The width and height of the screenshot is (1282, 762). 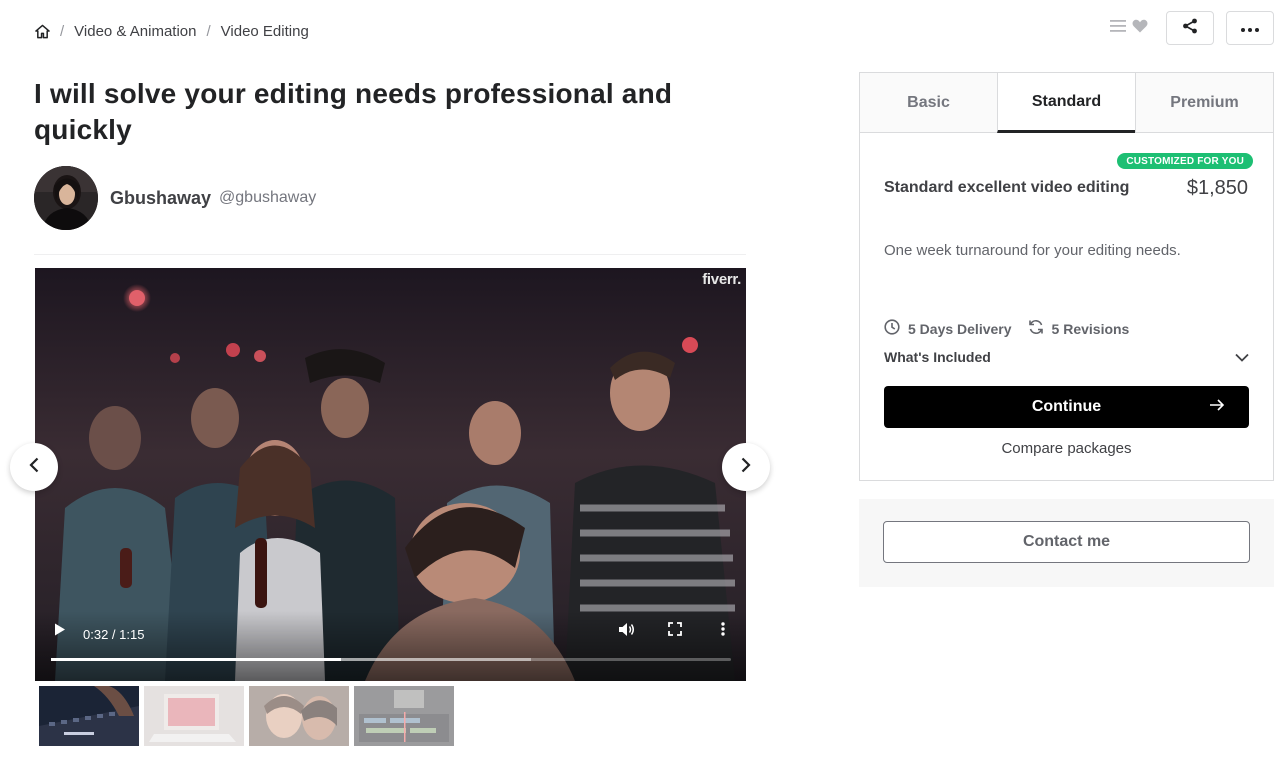 What do you see at coordinates (390, 646) in the screenshot?
I see `video-controls: 0:32 / 1:15` at bounding box center [390, 646].